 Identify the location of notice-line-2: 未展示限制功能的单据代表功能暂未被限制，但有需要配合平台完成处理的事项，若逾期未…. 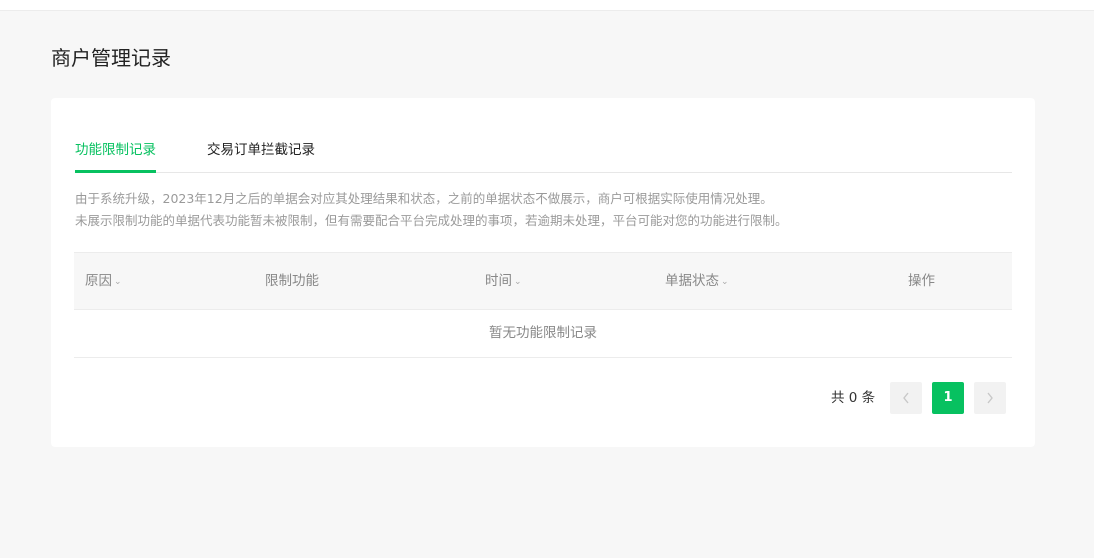
(431, 220).